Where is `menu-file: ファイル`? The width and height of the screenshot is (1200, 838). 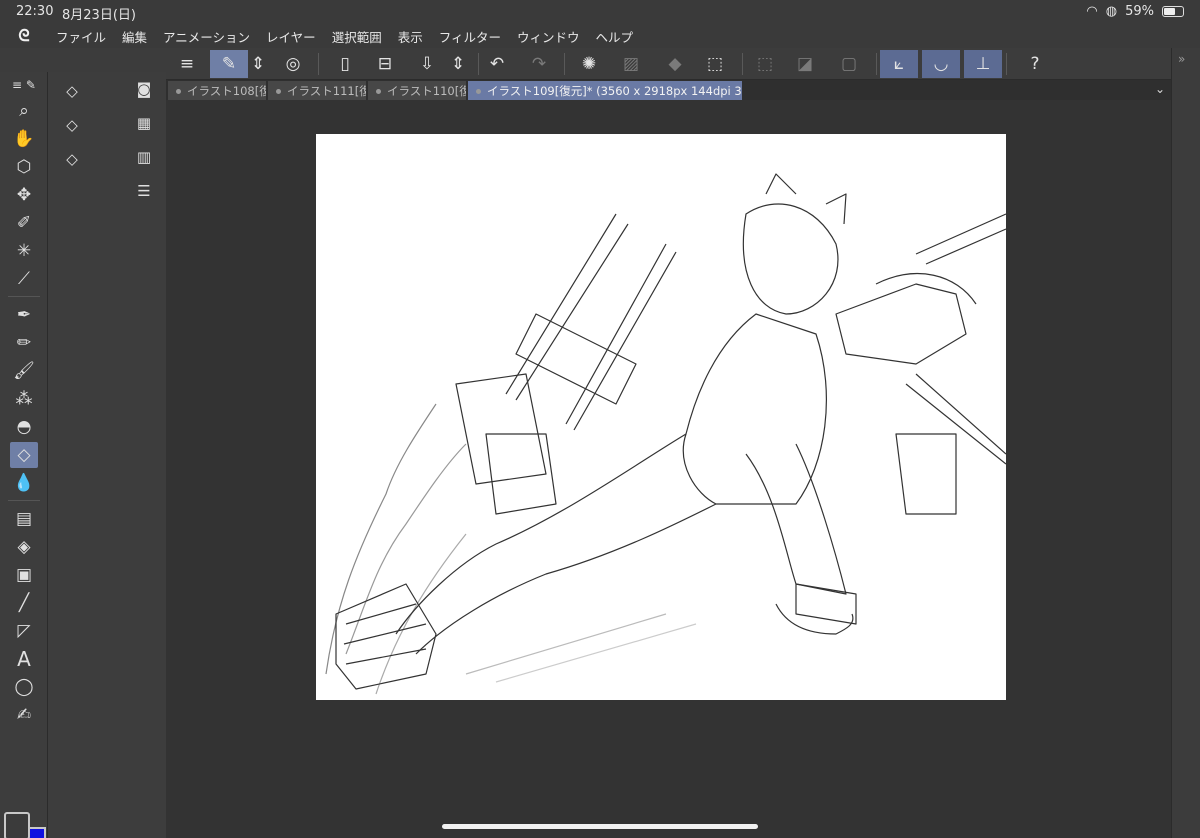 menu-file: ファイル is located at coordinates (81, 36).